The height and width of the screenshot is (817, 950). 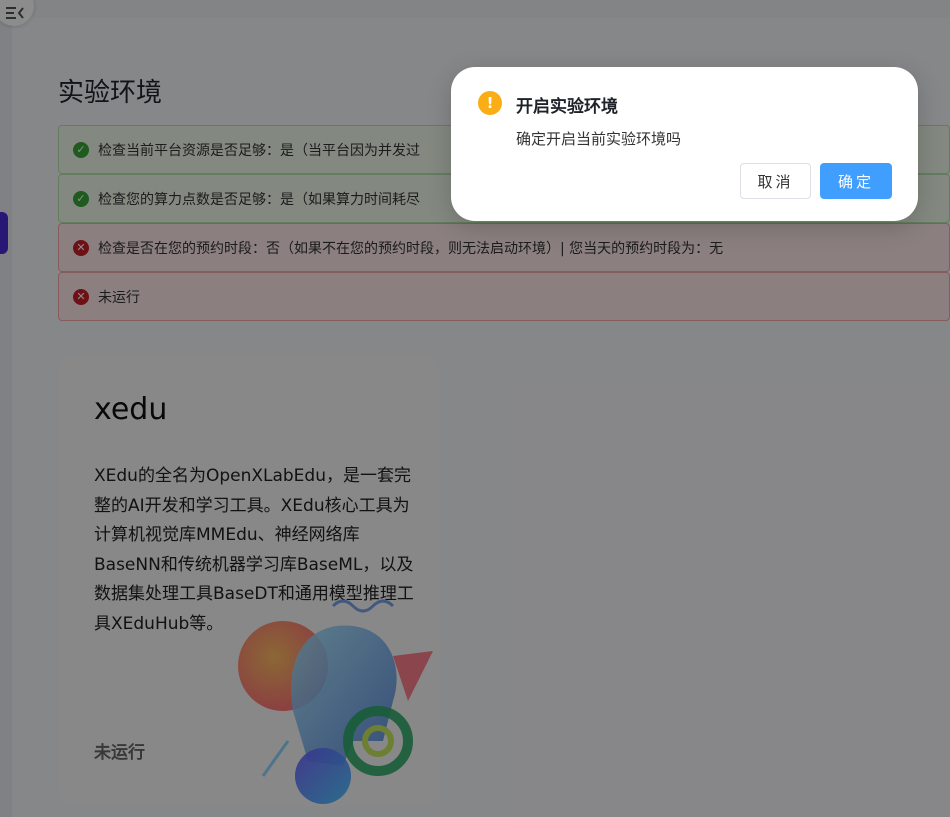 I want to click on confirm-dialog: ! 开启实验环境 确定开启当前实验环境吗 取消 确定, so click(x=684, y=144).